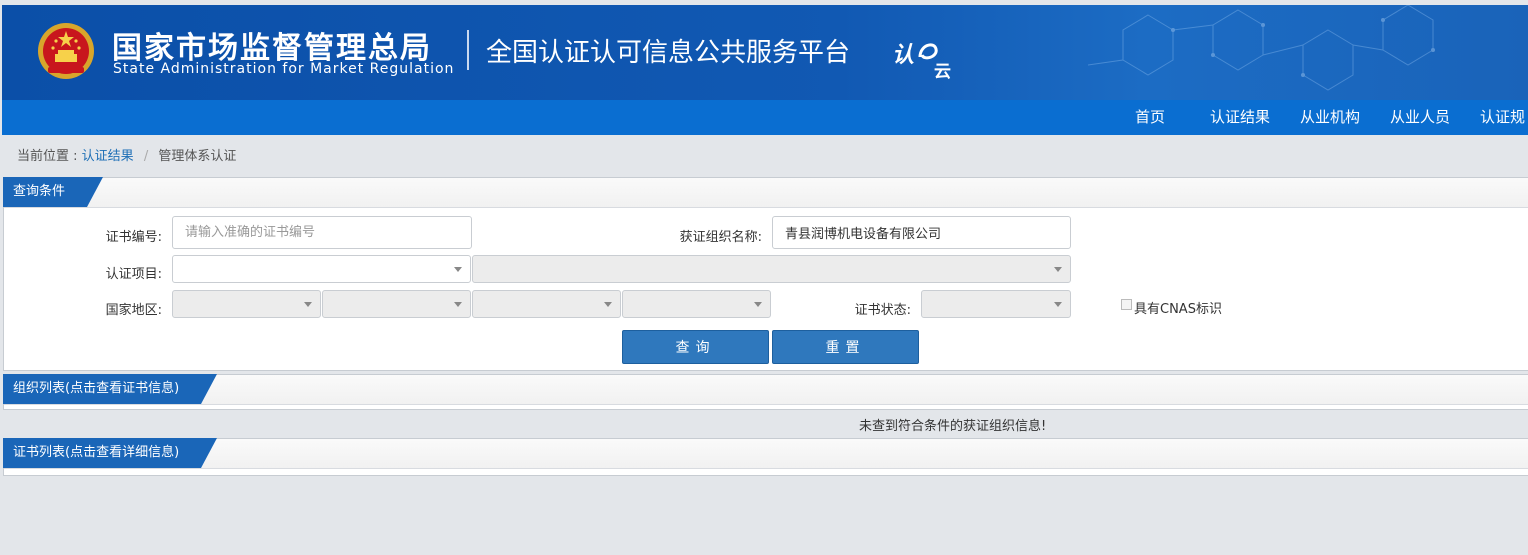 This screenshot has width=1528, height=555. What do you see at coordinates (1178, 307) in the screenshot?
I see `cnas-checkbox-label: 具有CNAS标识` at bounding box center [1178, 307].